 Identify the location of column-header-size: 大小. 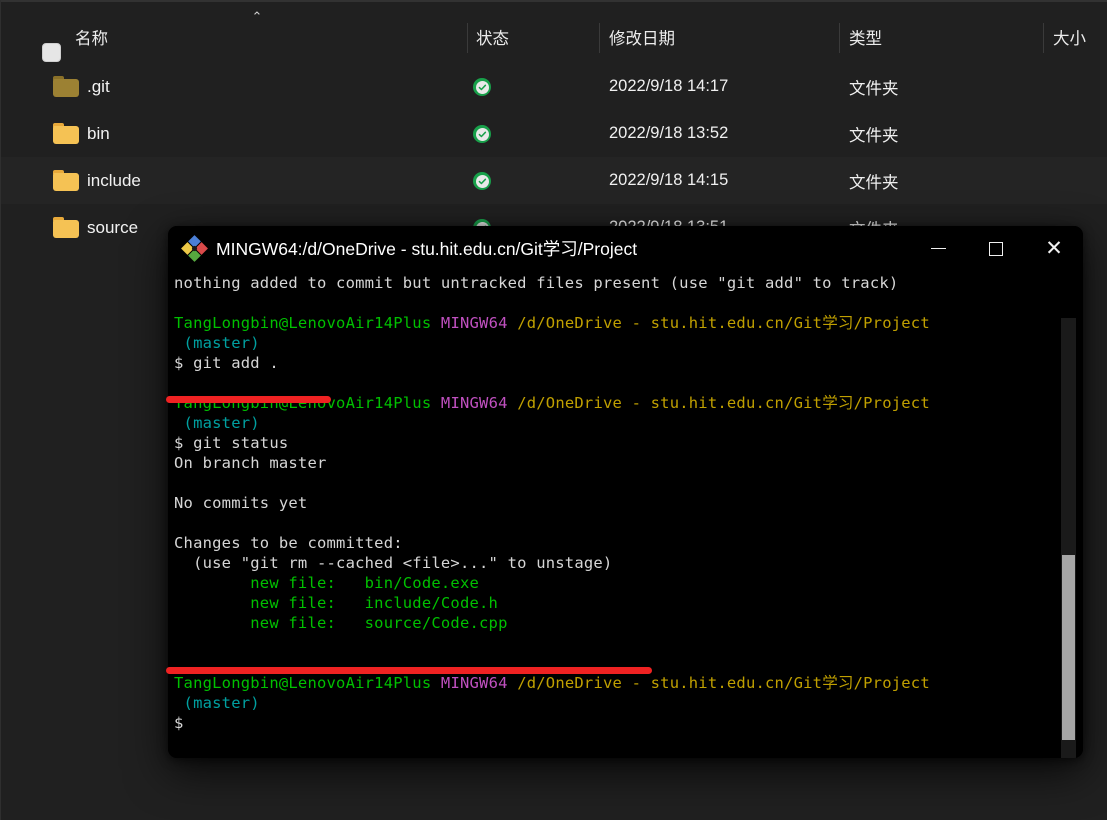
(1069, 37).